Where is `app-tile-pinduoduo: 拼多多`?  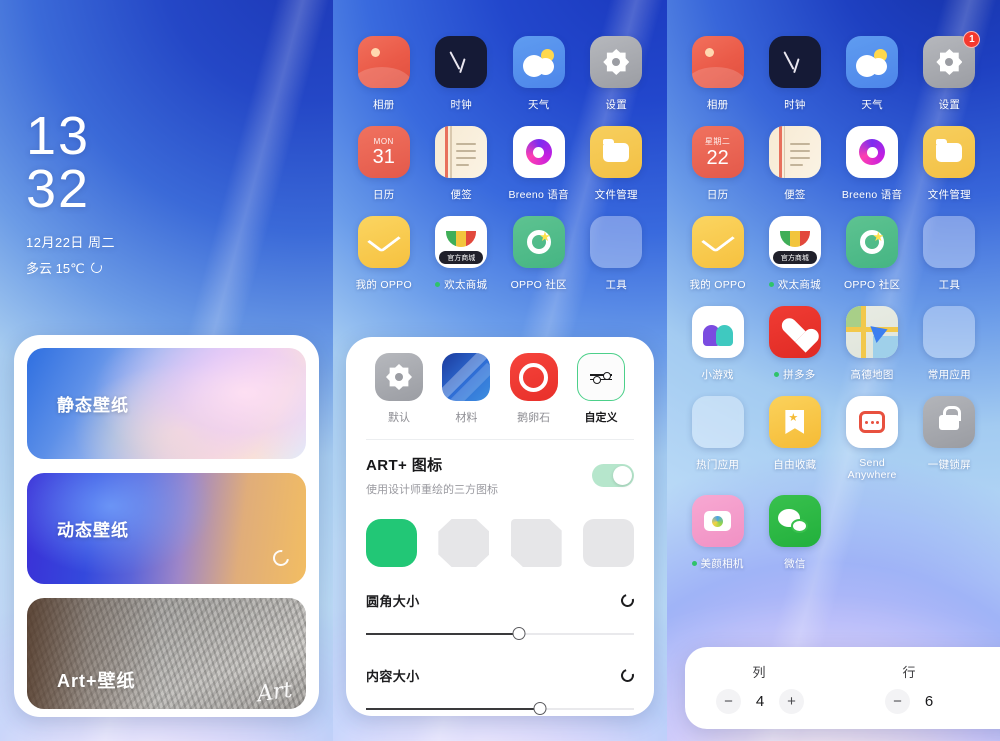 app-tile-pinduoduo: 拼多多 is located at coordinates (794, 344).